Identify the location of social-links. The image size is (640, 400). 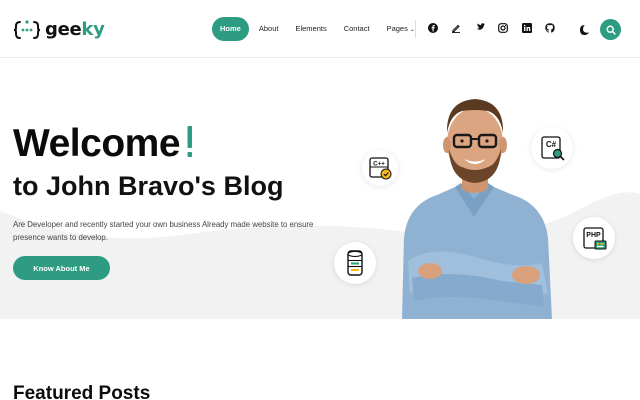
(497, 27).